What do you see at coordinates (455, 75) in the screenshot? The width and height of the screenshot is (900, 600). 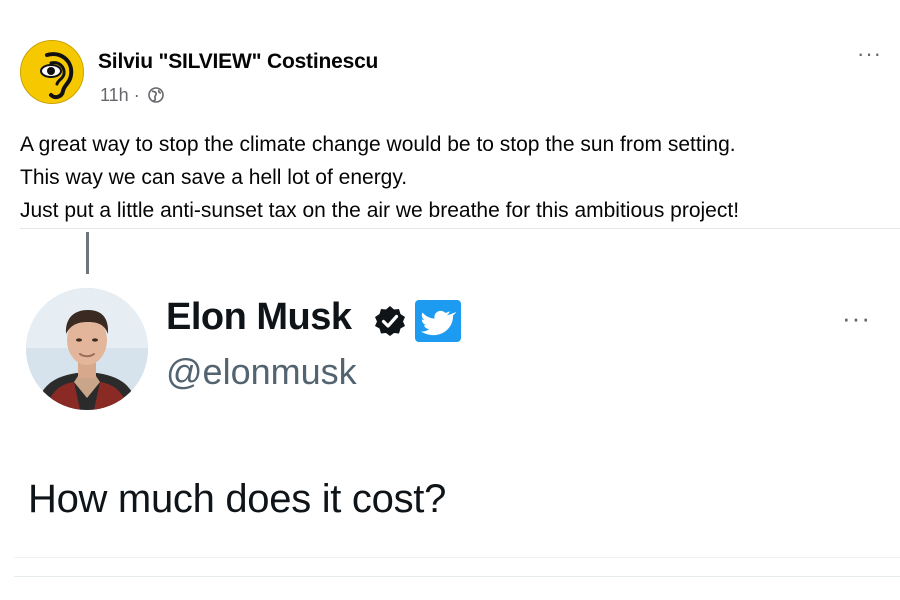 I see `post-header: Silviu "SILVIEW" Costinescu 11h · ···` at bounding box center [455, 75].